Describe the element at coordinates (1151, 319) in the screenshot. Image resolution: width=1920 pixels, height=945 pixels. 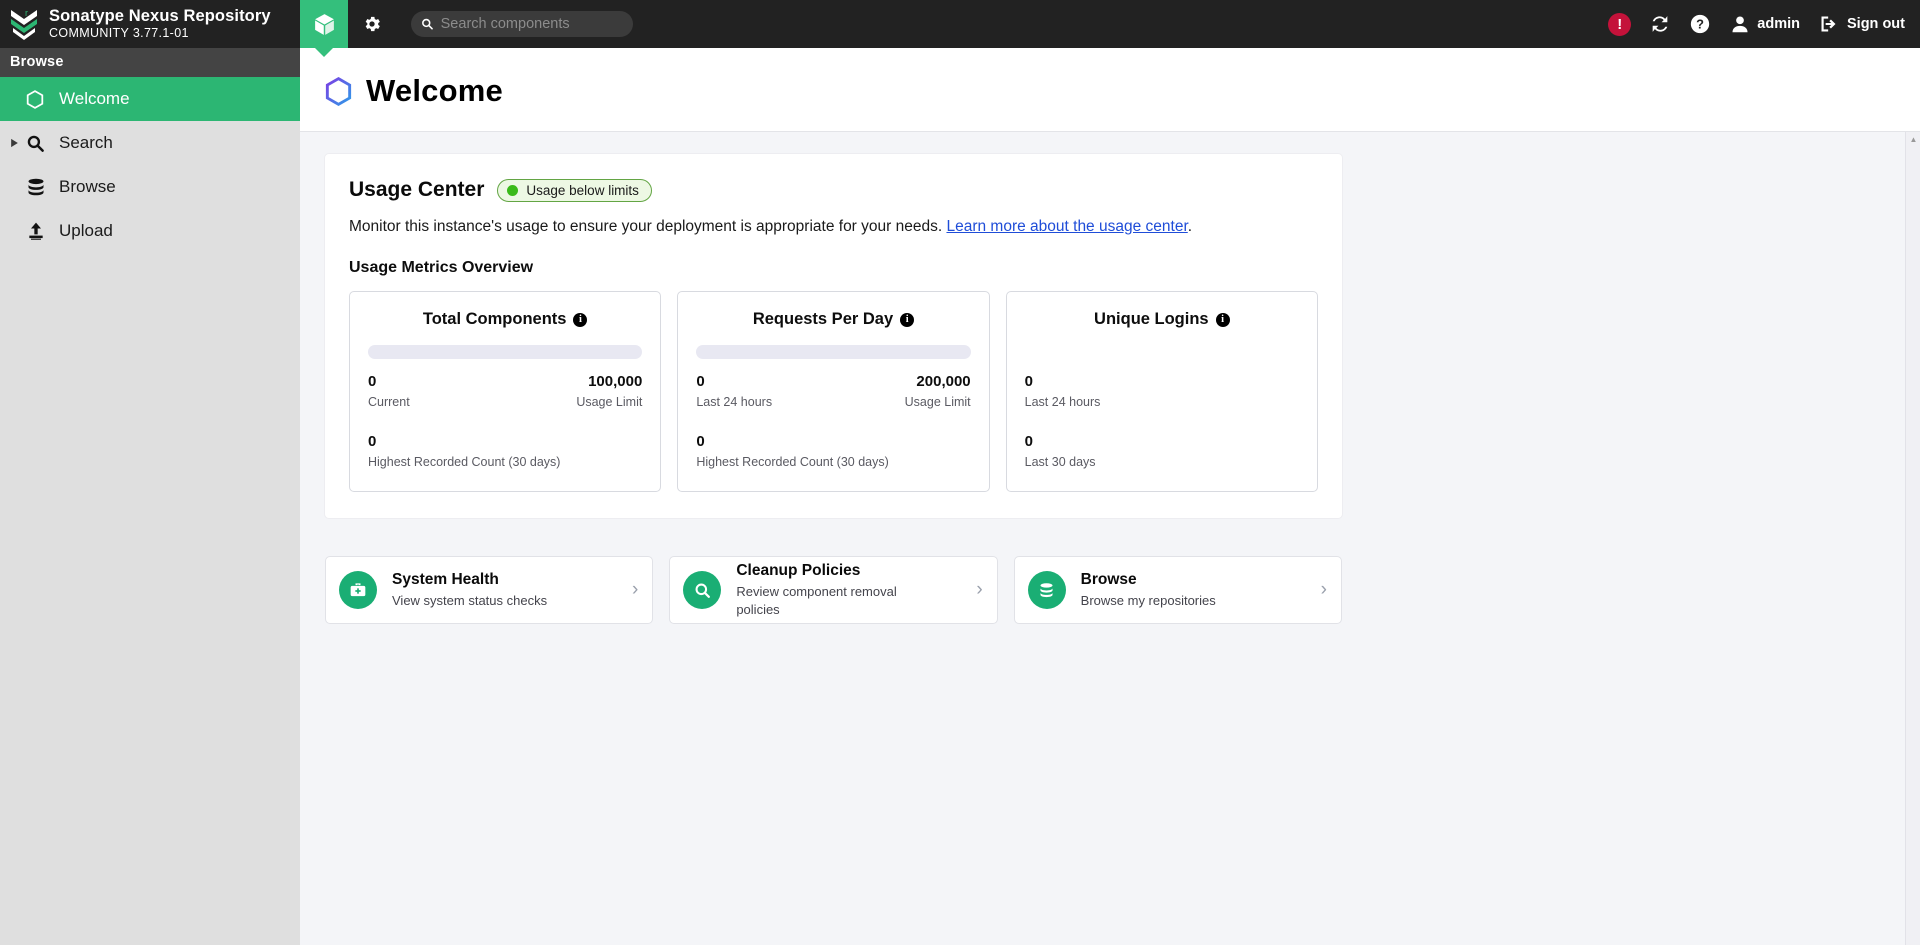
I see `metric-title-label: Unique Logins` at that location.